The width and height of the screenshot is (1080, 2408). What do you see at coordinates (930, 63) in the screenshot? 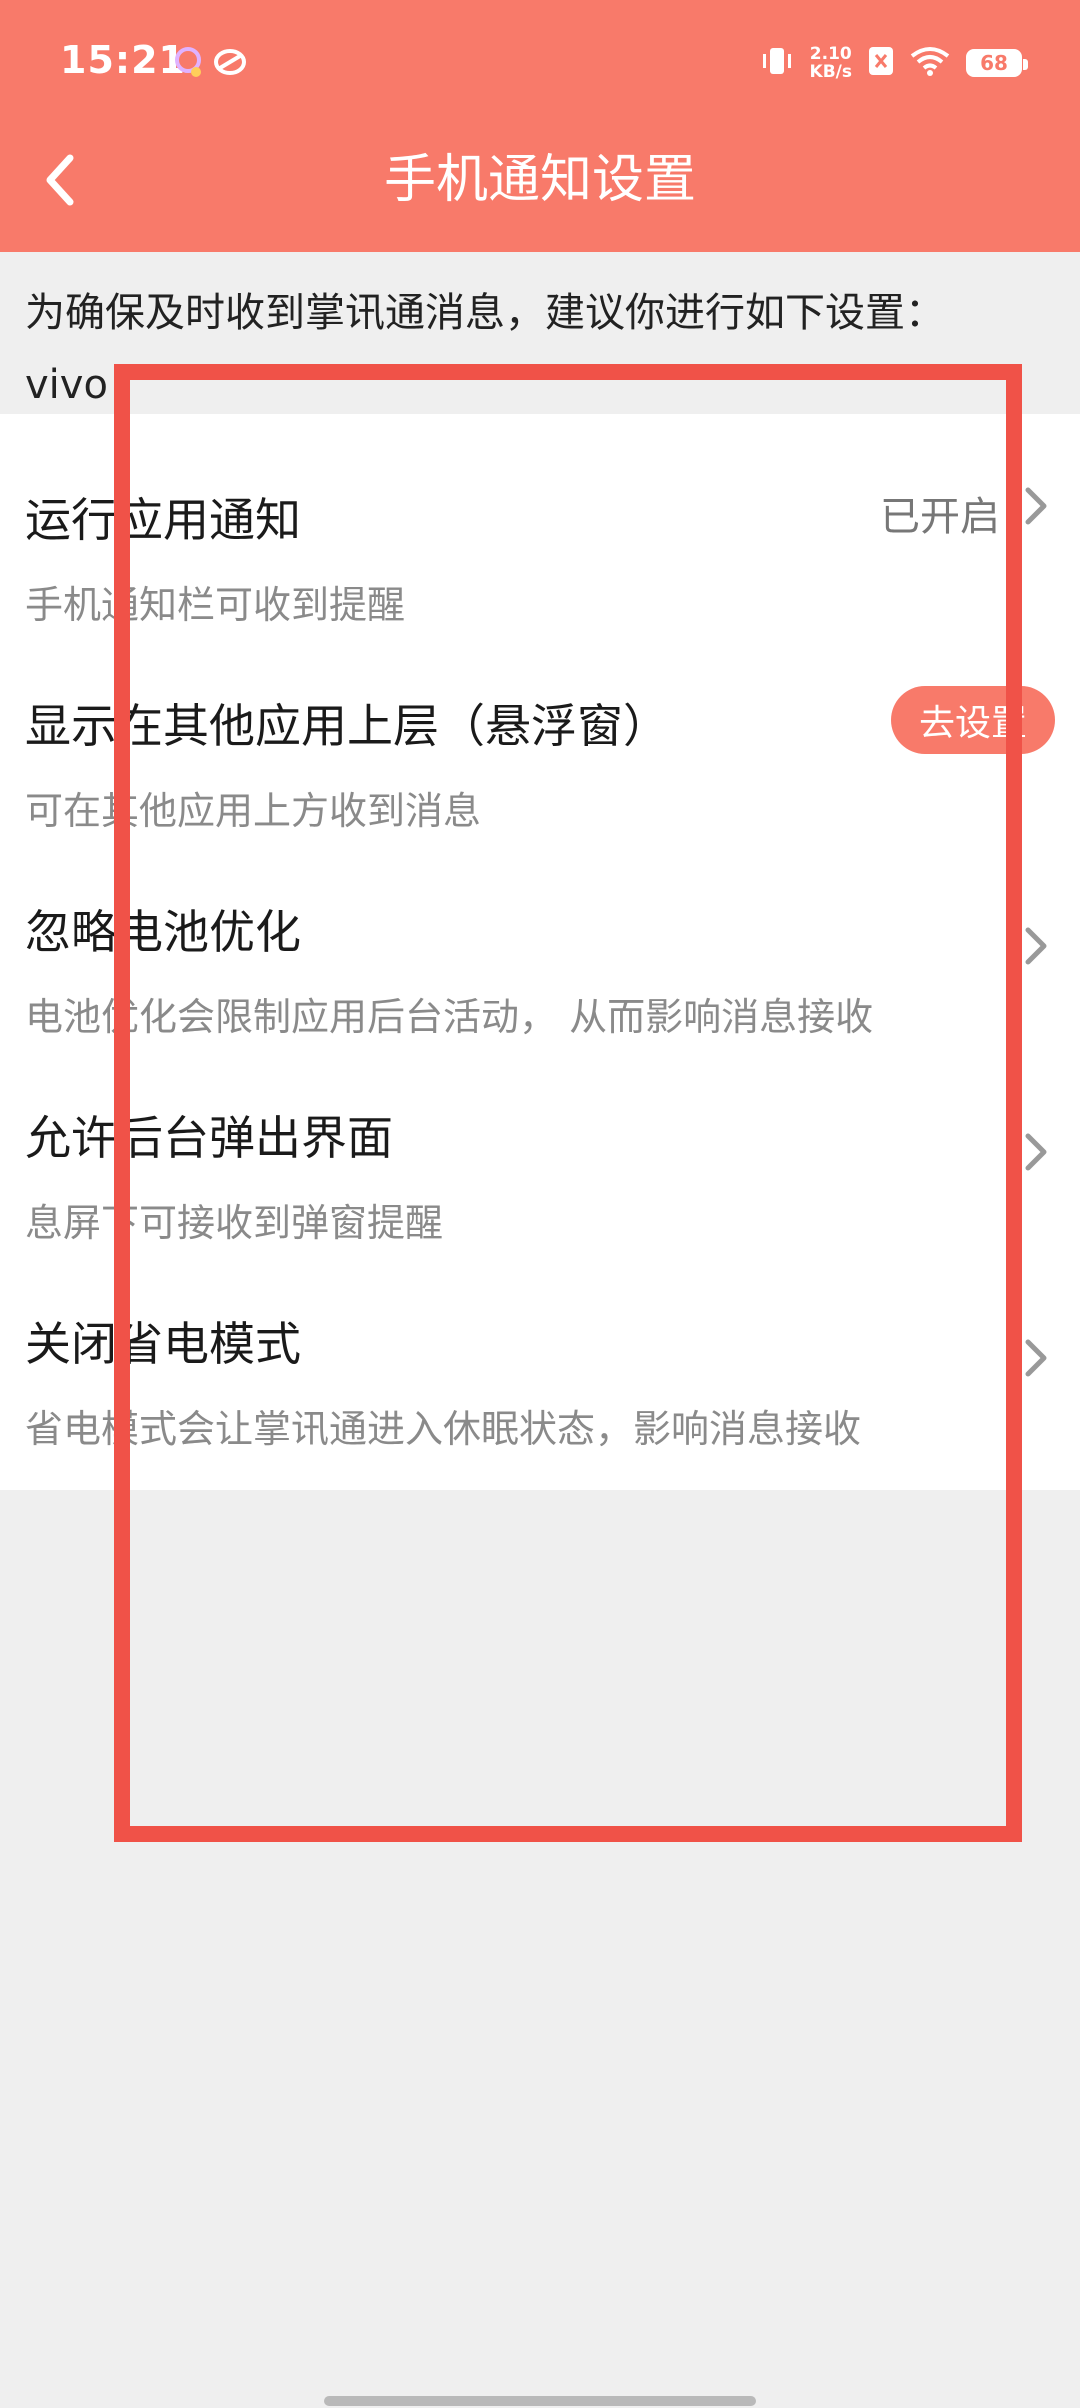
I see `wifi-icon` at bounding box center [930, 63].